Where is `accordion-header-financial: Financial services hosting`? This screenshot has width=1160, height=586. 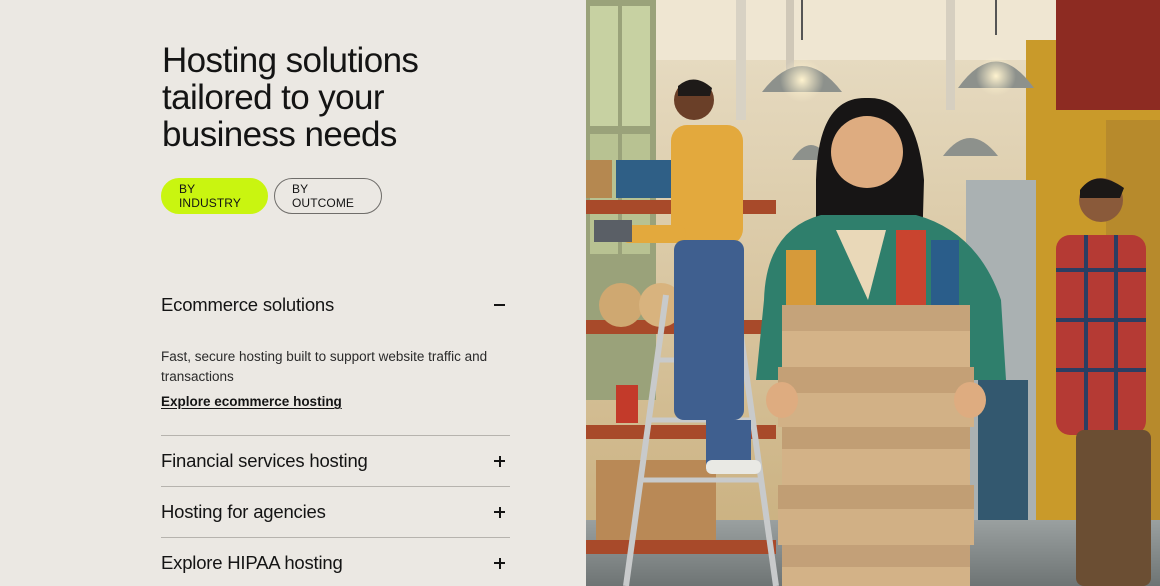 accordion-header-financial: Financial services hosting is located at coordinates (335, 461).